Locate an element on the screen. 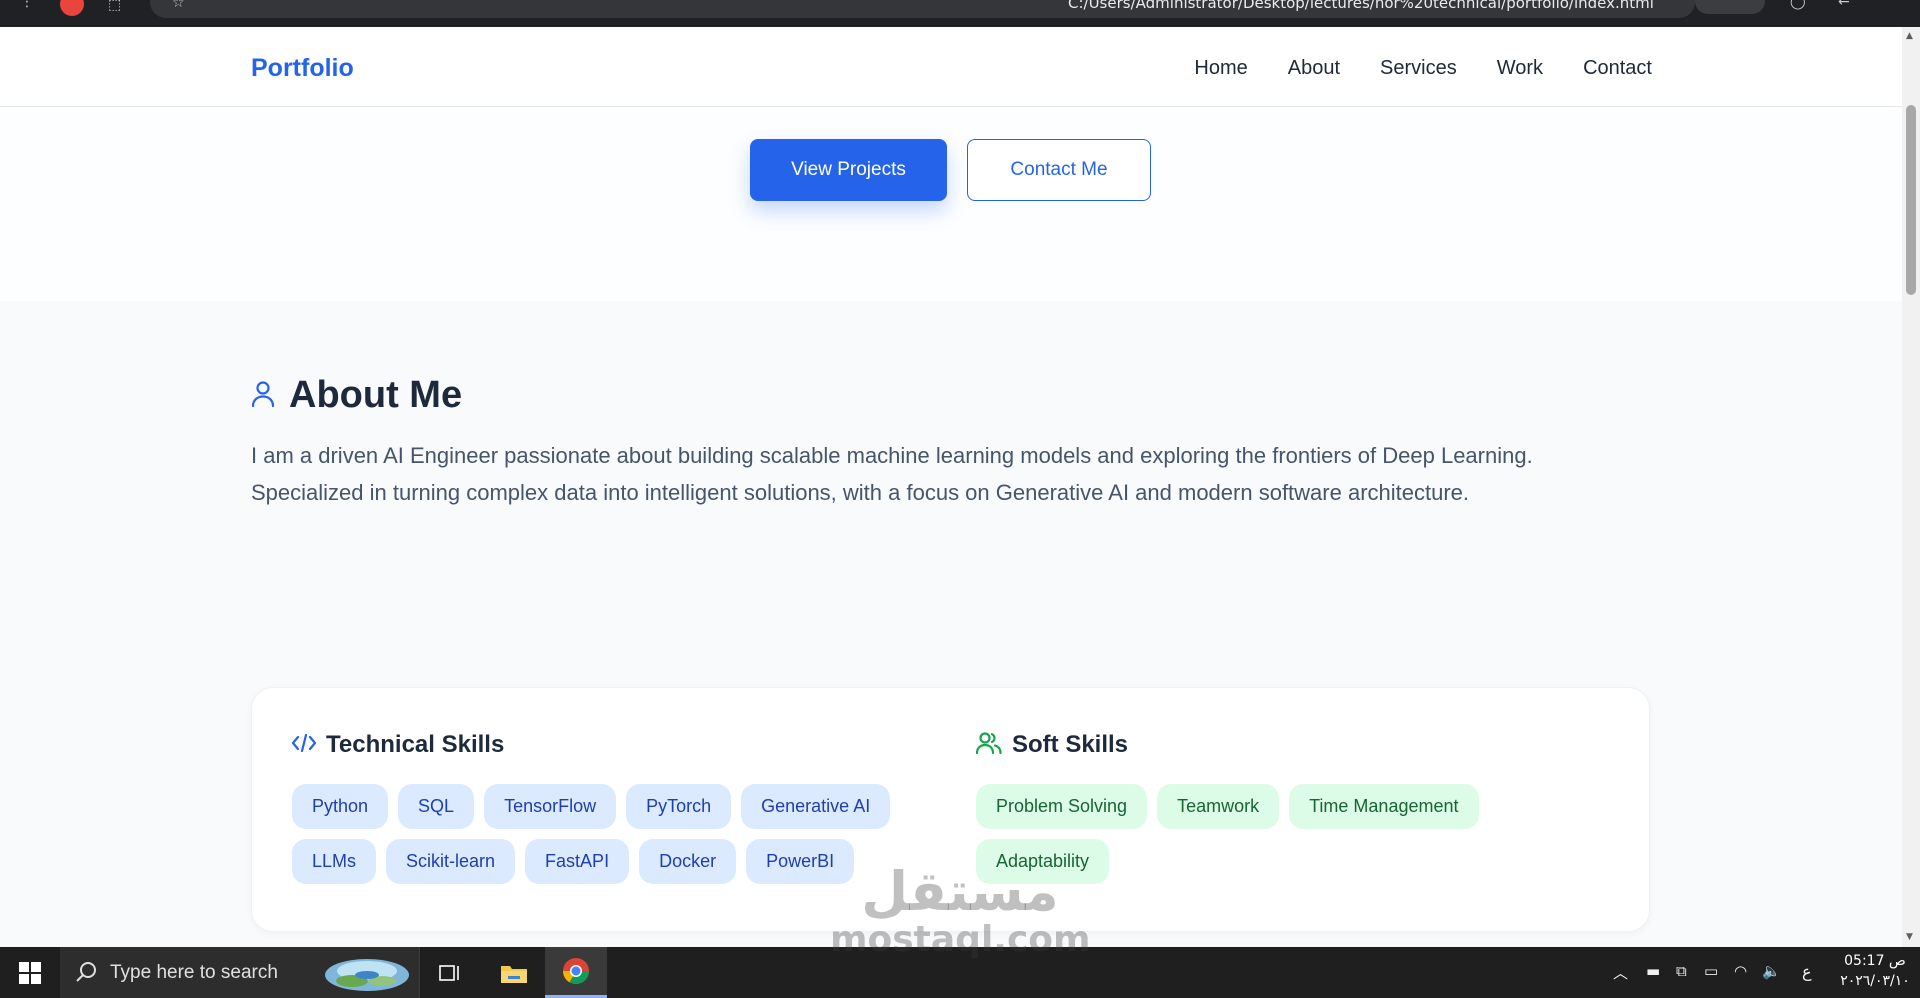 This screenshot has width=1920, height=998. site-logo: Portfolio is located at coordinates (302, 68).